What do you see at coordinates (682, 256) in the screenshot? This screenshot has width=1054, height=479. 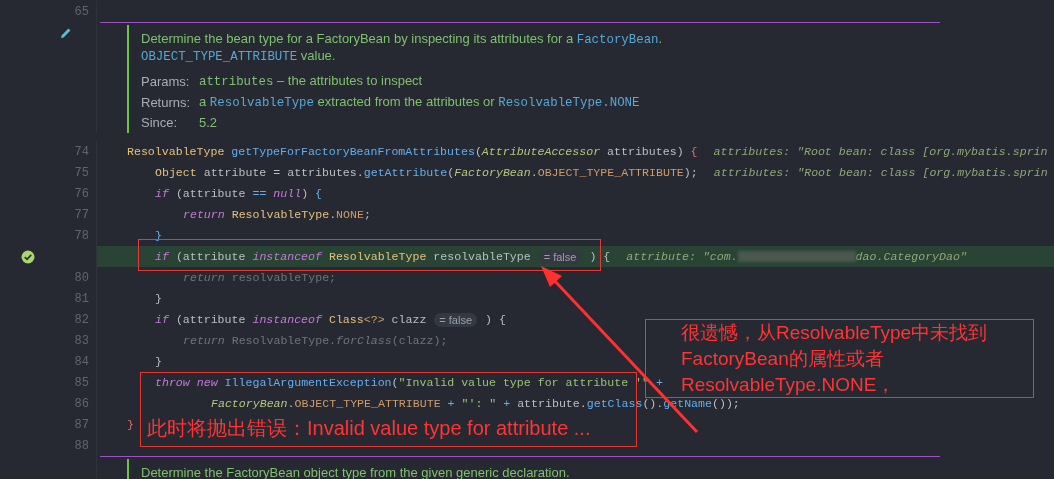 I see `inline-value-hint: attribute: "com.` at bounding box center [682, 256].